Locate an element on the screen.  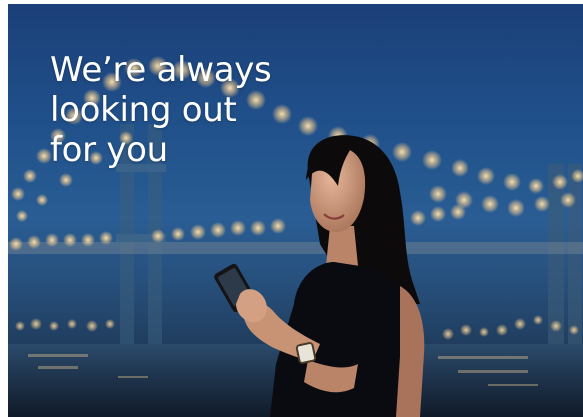
headline-line-1: We’re always is located at coordinates (161, 70).